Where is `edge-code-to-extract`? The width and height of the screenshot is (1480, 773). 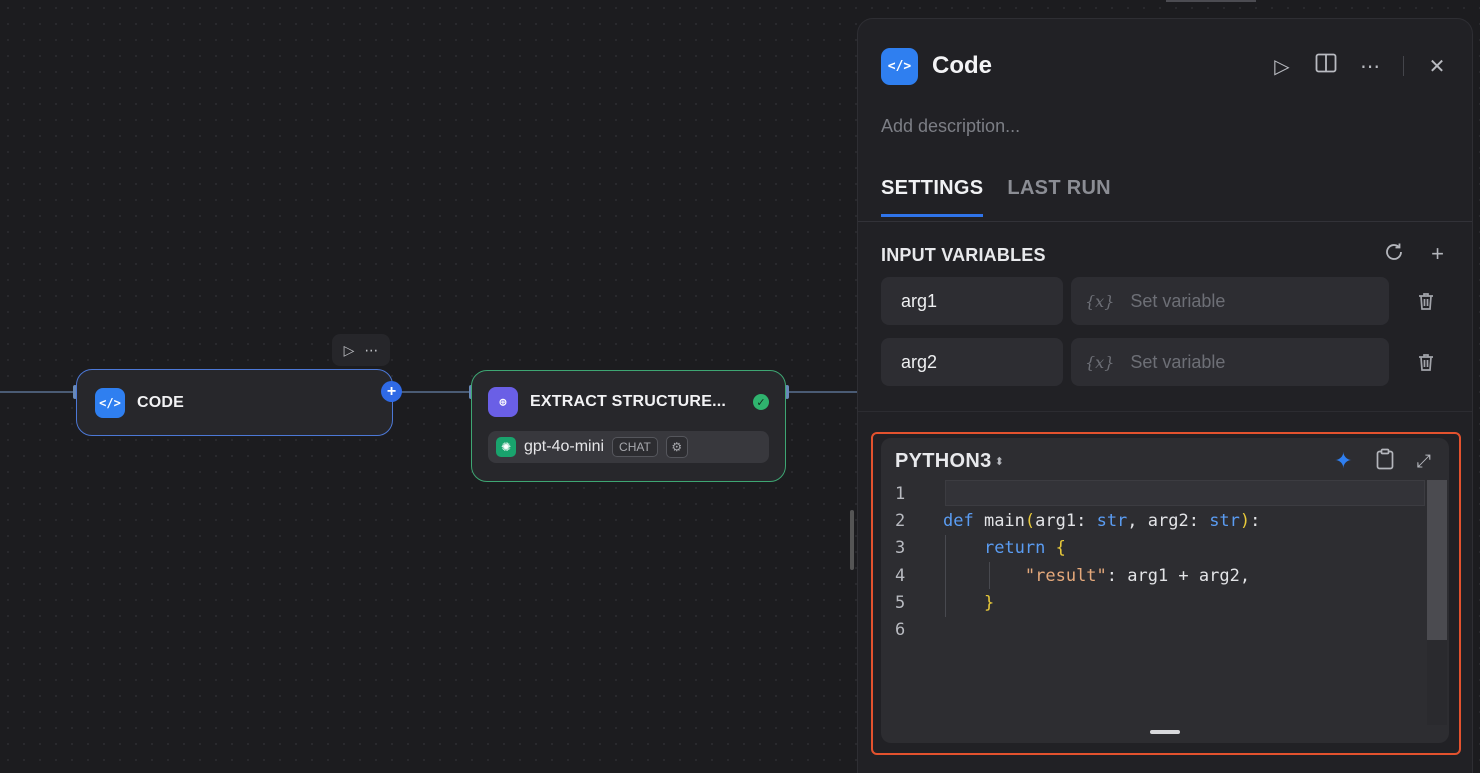 edge-code-to-extract is located at coordinates (436, 392).